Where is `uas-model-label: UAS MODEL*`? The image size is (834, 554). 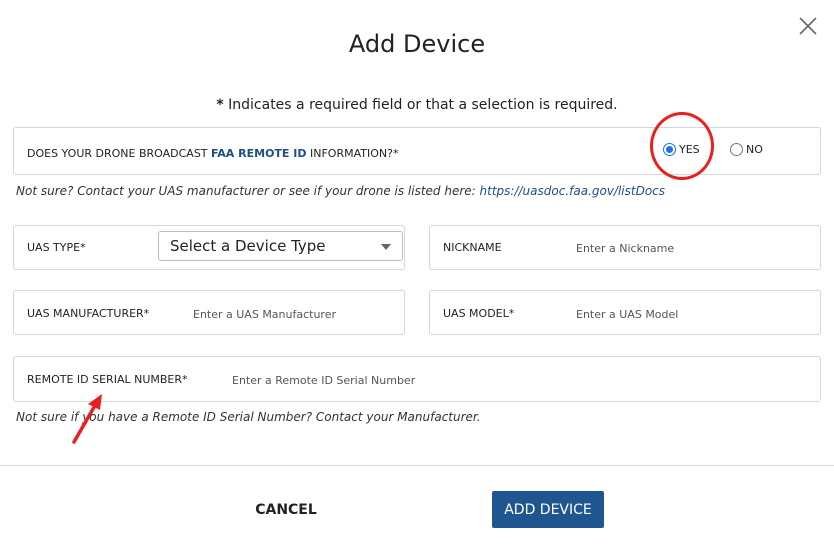 uas-model-label: UAS MODEL* is located at coordinates (479, 313).